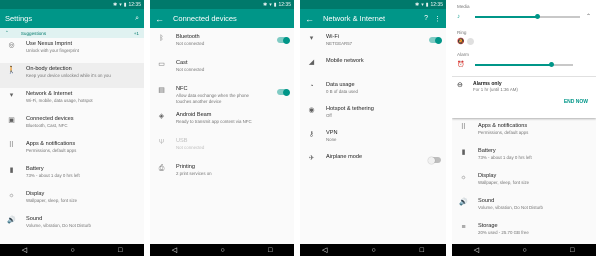 Image resolution: width=596 pixels, height=256 pixels. Describe the element at coordinates (524, 98) in the screenshot. I see `end-now-button: END NOW` at that location.